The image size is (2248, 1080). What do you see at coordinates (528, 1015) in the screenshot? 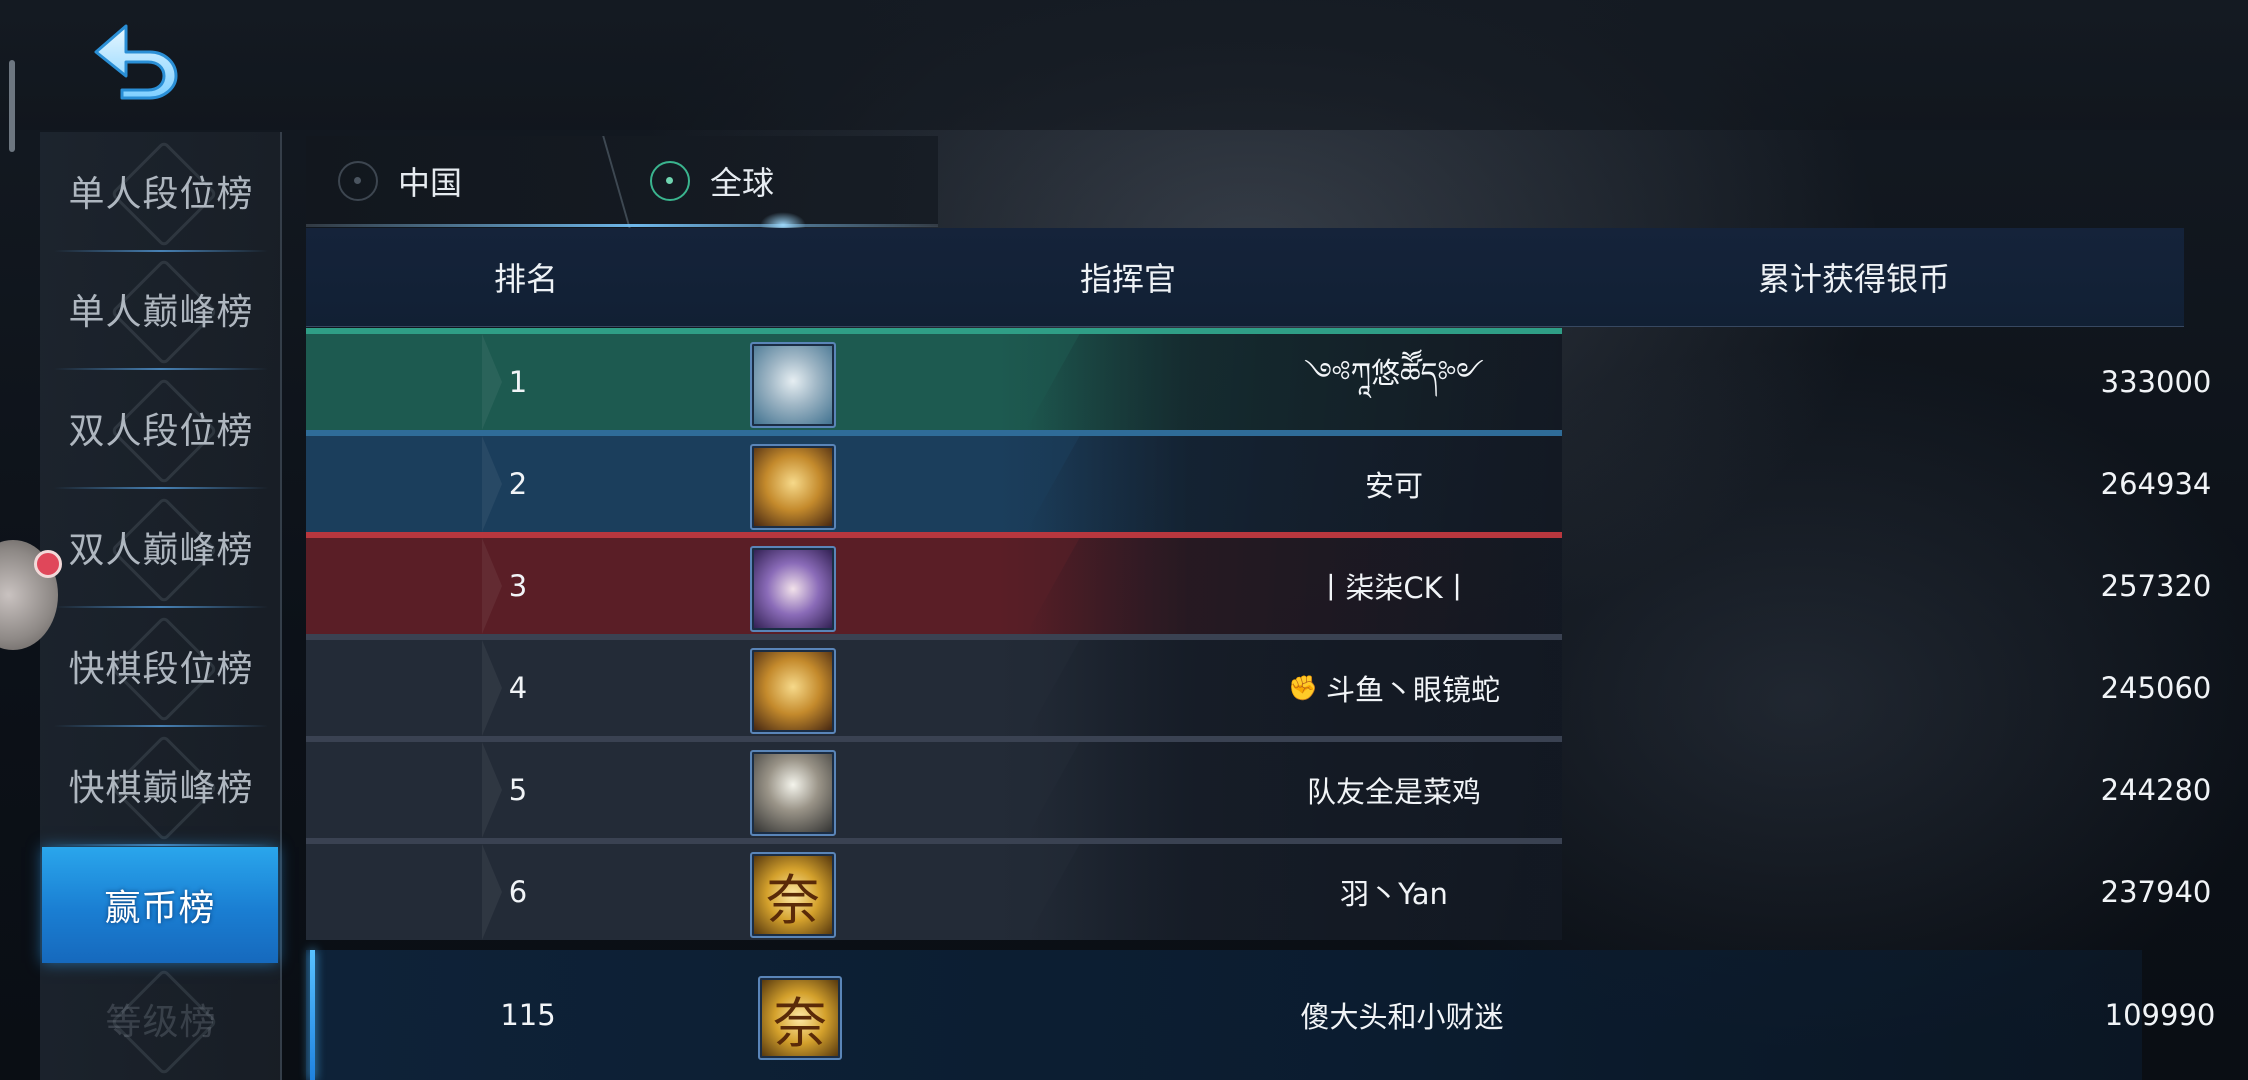
I see `my-rank-number: 115` at bounding box center [528, 1015].